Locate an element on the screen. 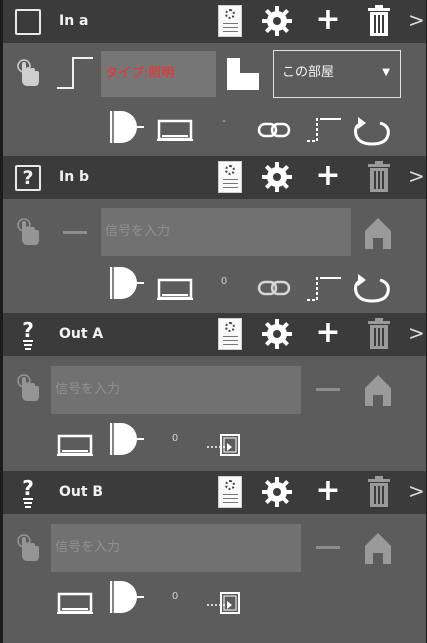 The height and width of the screenshot is (643, 427). block-header-in-b: ? In b + > is located at coordinates (214, 177).